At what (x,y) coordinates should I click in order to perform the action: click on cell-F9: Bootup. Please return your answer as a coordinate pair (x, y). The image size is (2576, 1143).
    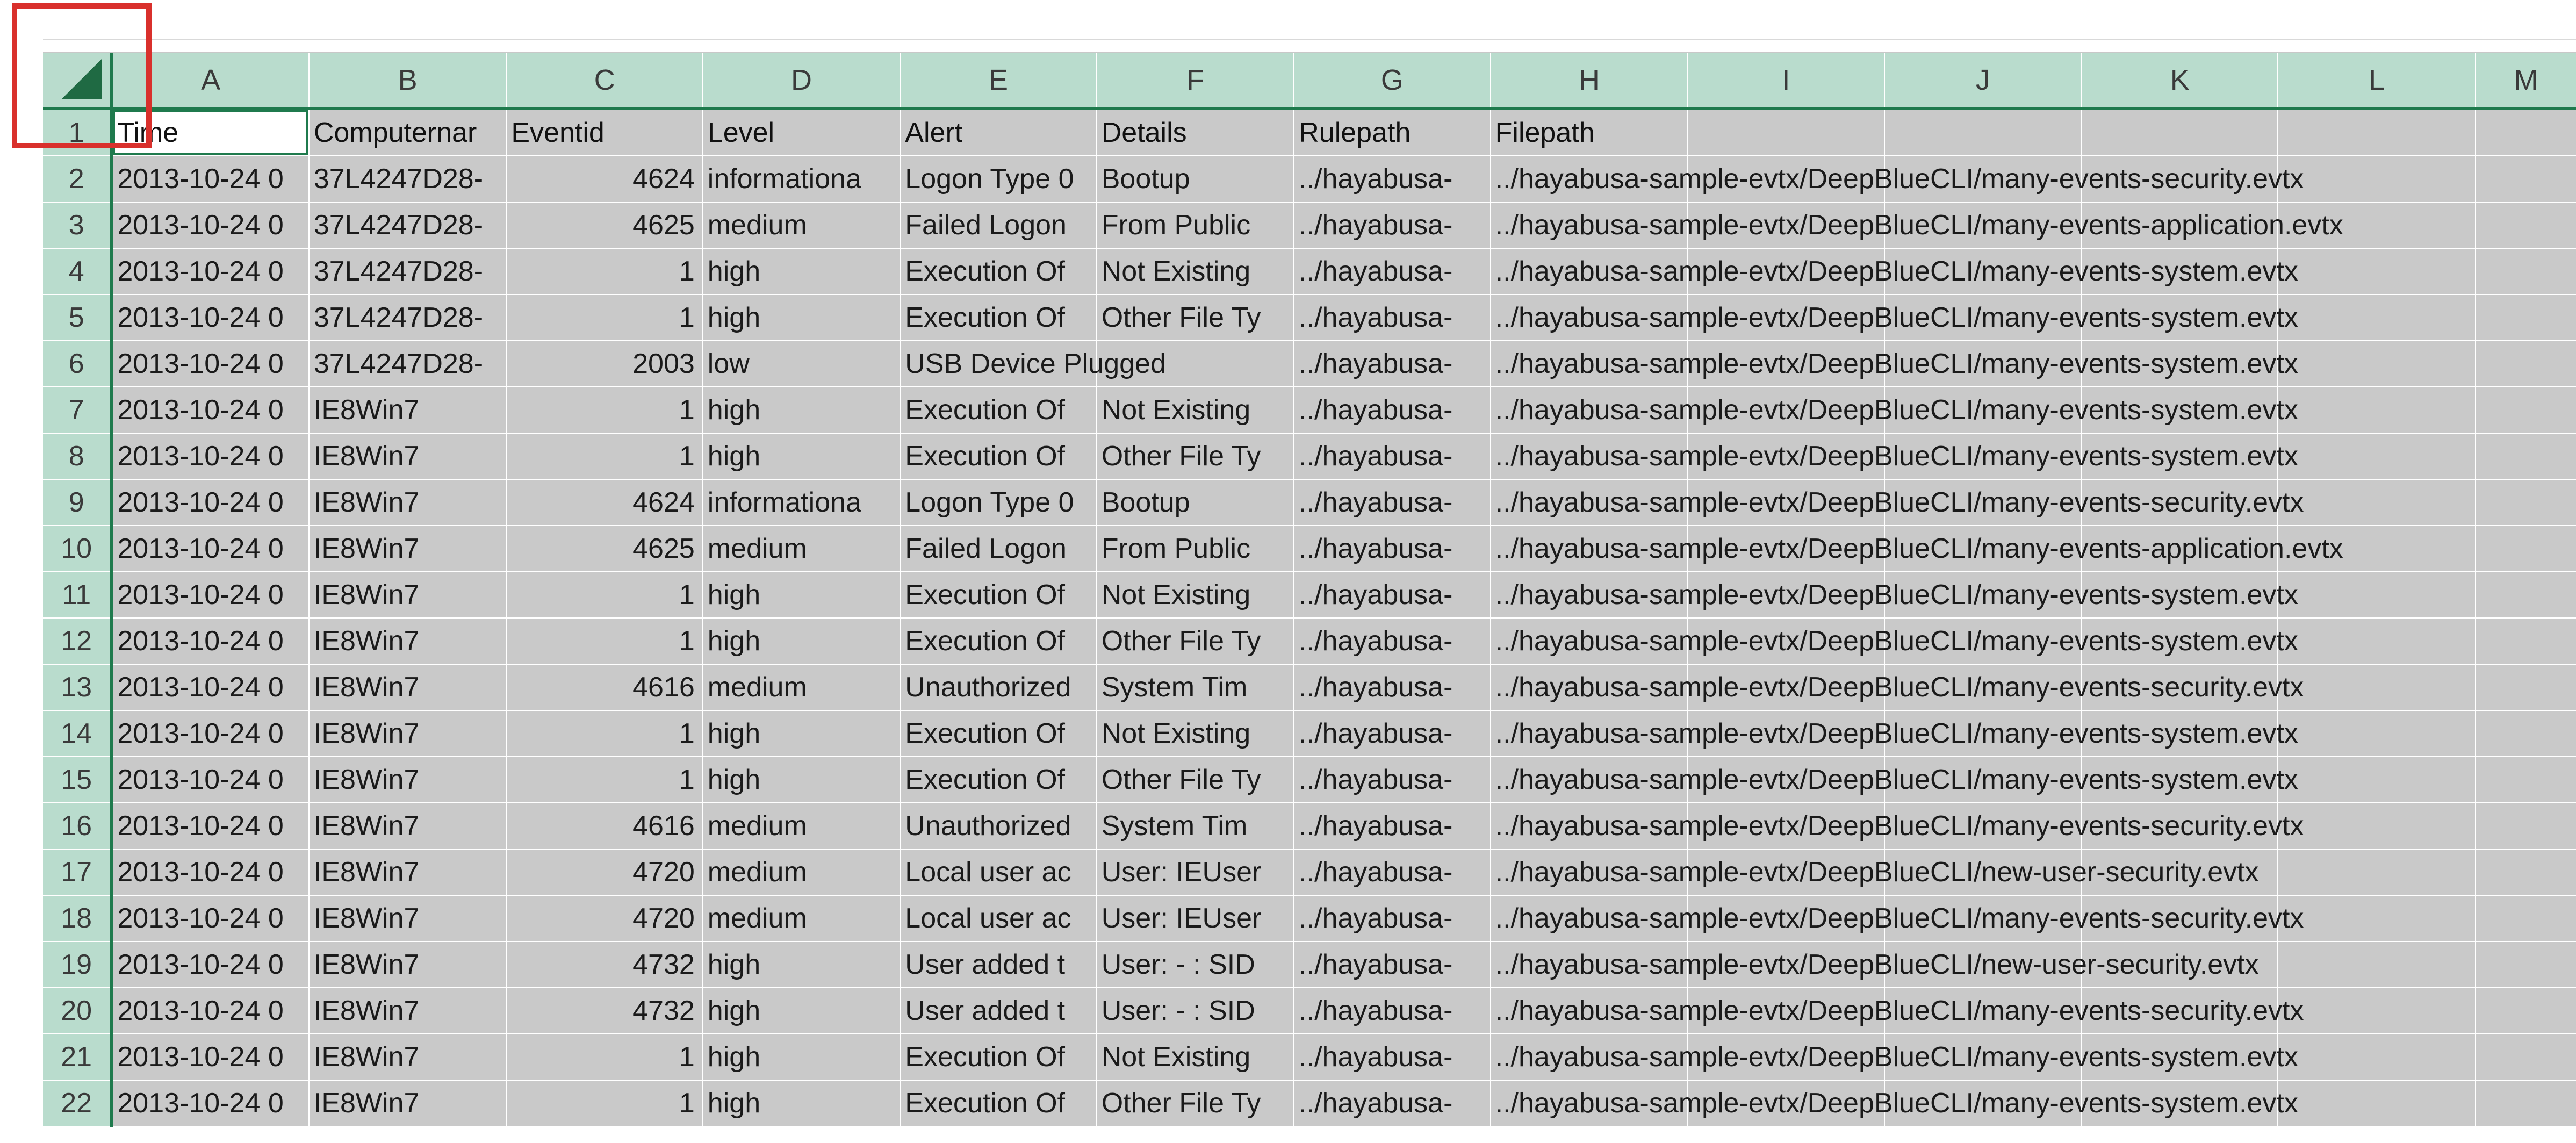
    Looking at the image, I should click on (1195, 503).